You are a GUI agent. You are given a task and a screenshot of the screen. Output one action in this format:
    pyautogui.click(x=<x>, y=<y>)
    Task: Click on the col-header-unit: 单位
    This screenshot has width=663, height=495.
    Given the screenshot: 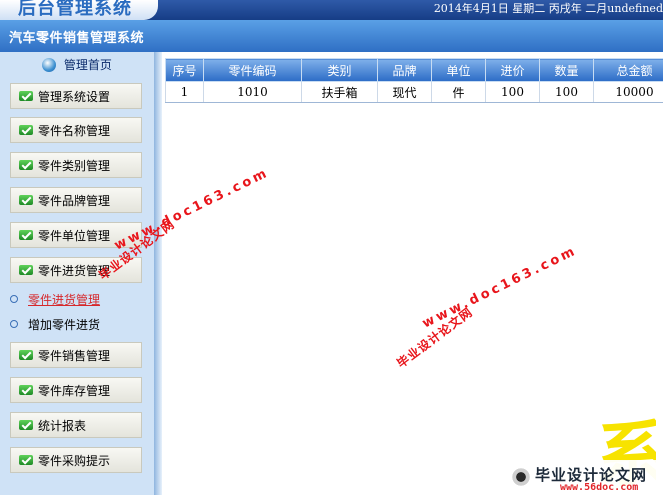 What is the action you would take?
    pyautogui.click(x=458, y=70)
    